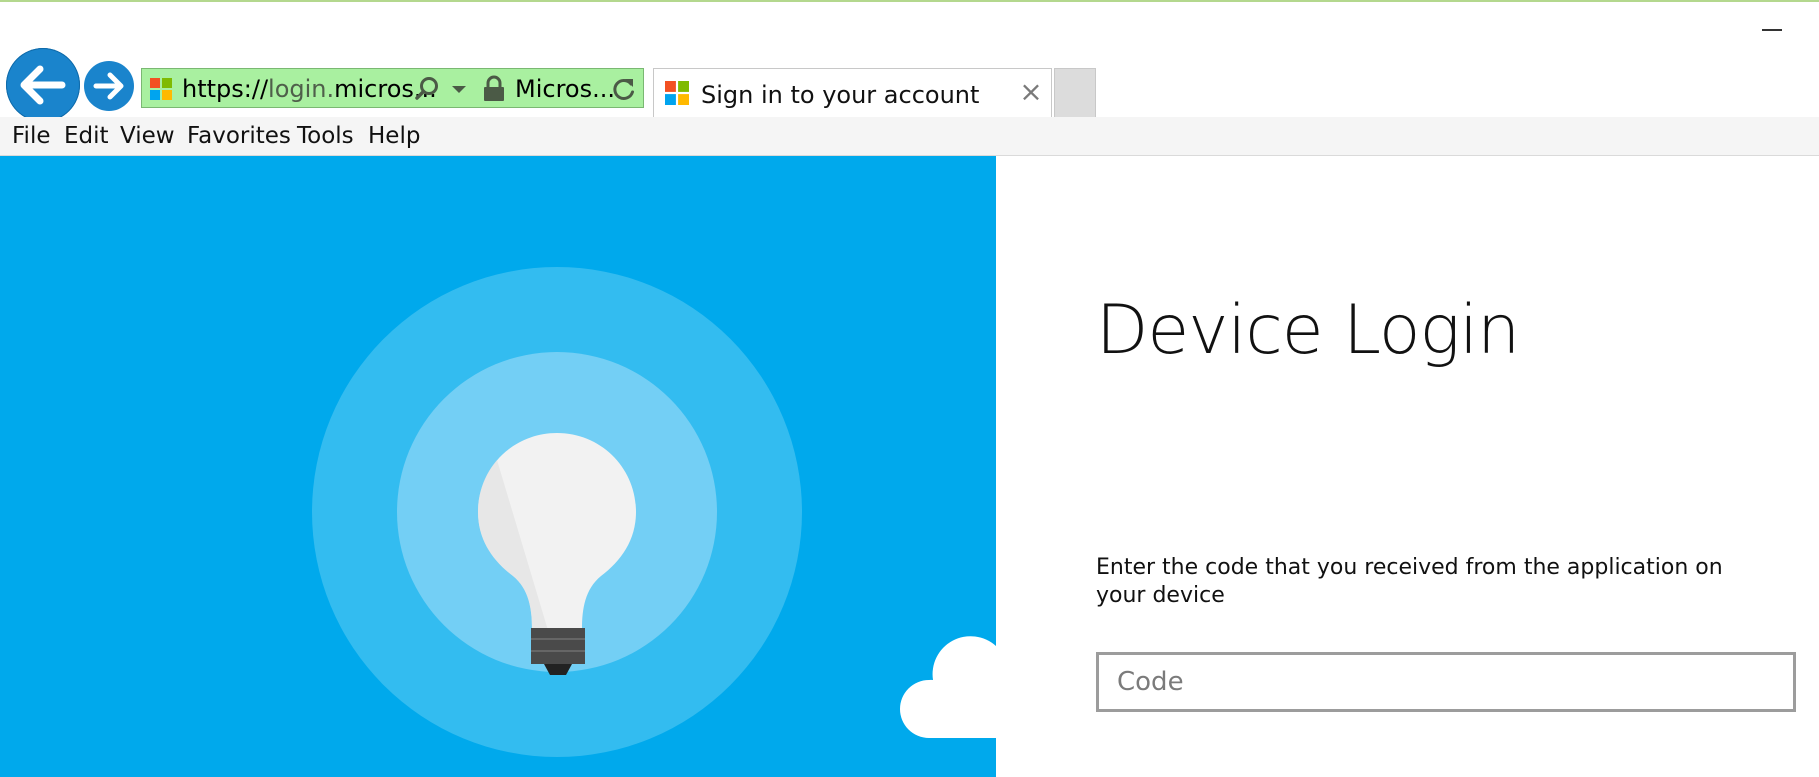 The image size is (1819, 777). Describe the element at coordinates (1075, 93) in the screenshot. I see `new-tab-button` at that location.